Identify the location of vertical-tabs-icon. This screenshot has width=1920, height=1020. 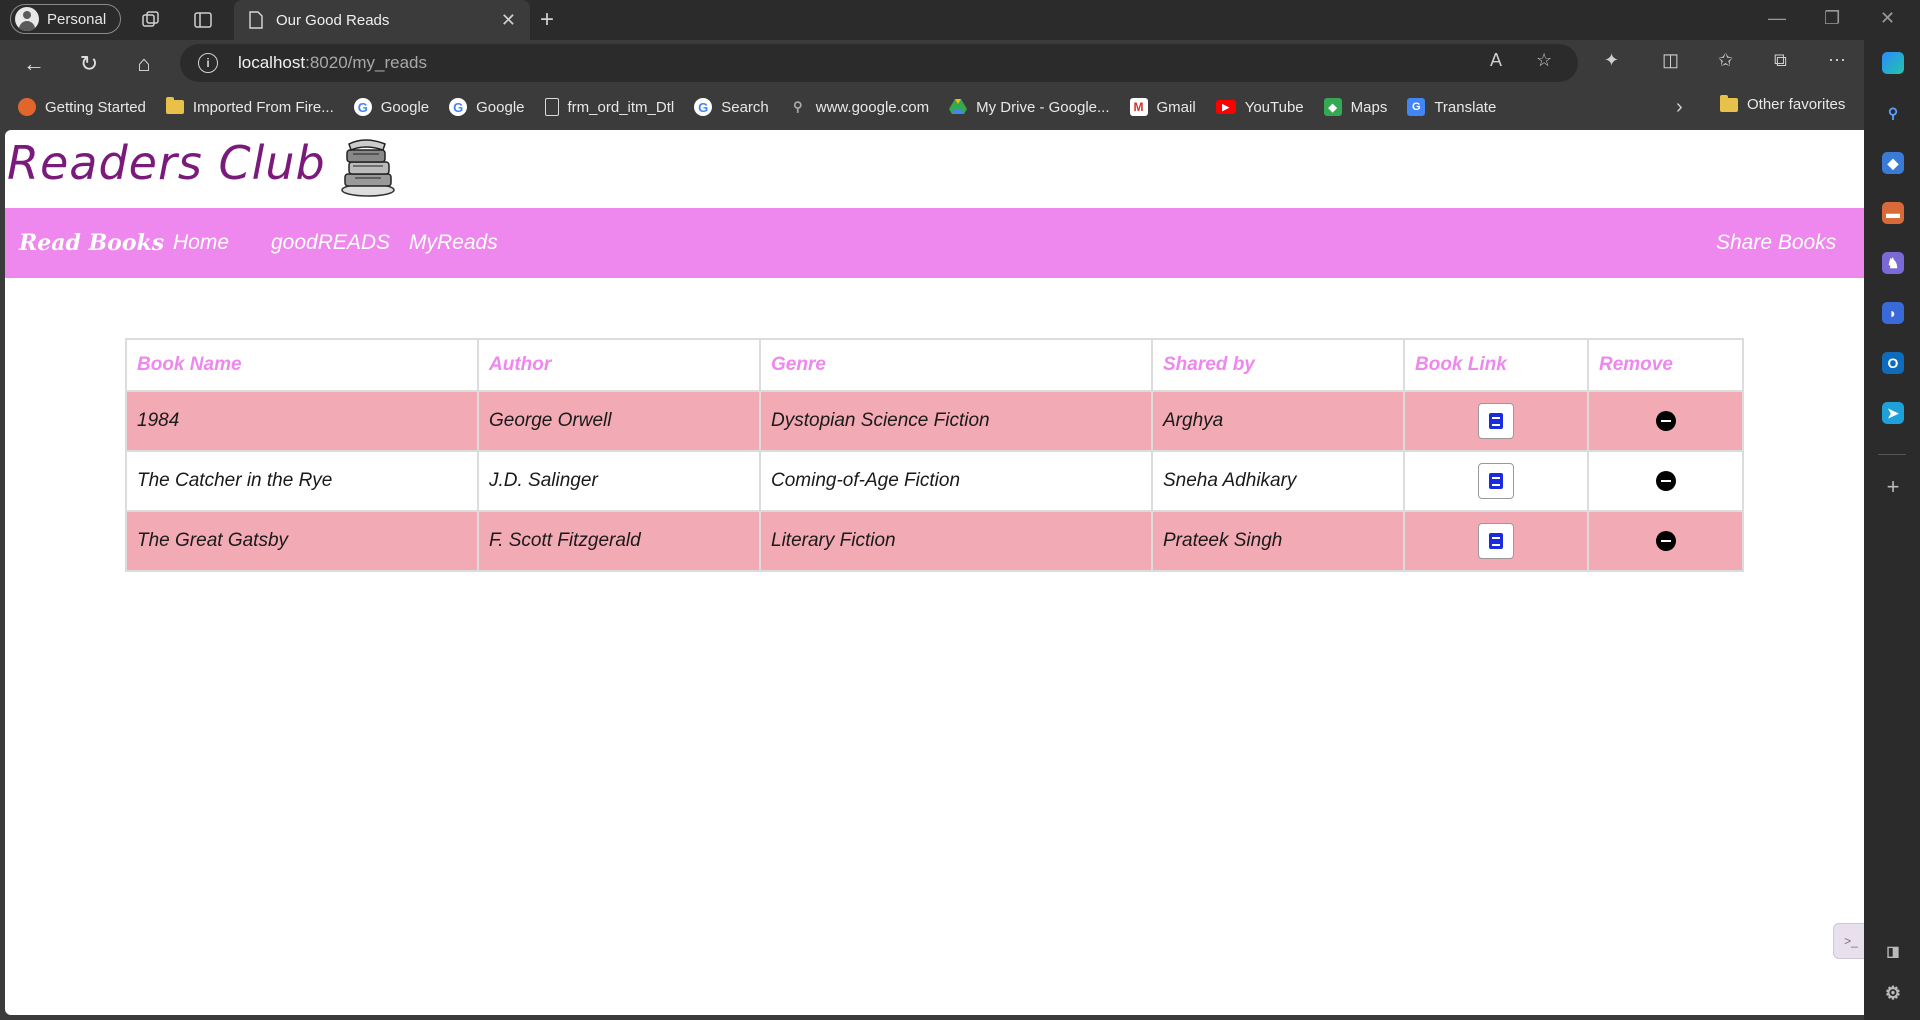
(203, 20).